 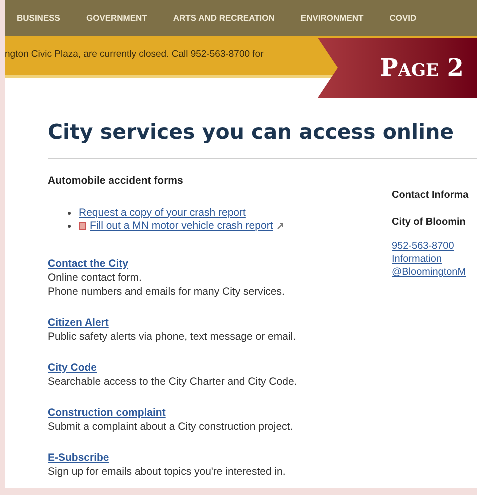 What do you see at coordinates (213, 457) in the screenshot?
I see `service-link: E-Subscribe` at bounding box center [213, 457].